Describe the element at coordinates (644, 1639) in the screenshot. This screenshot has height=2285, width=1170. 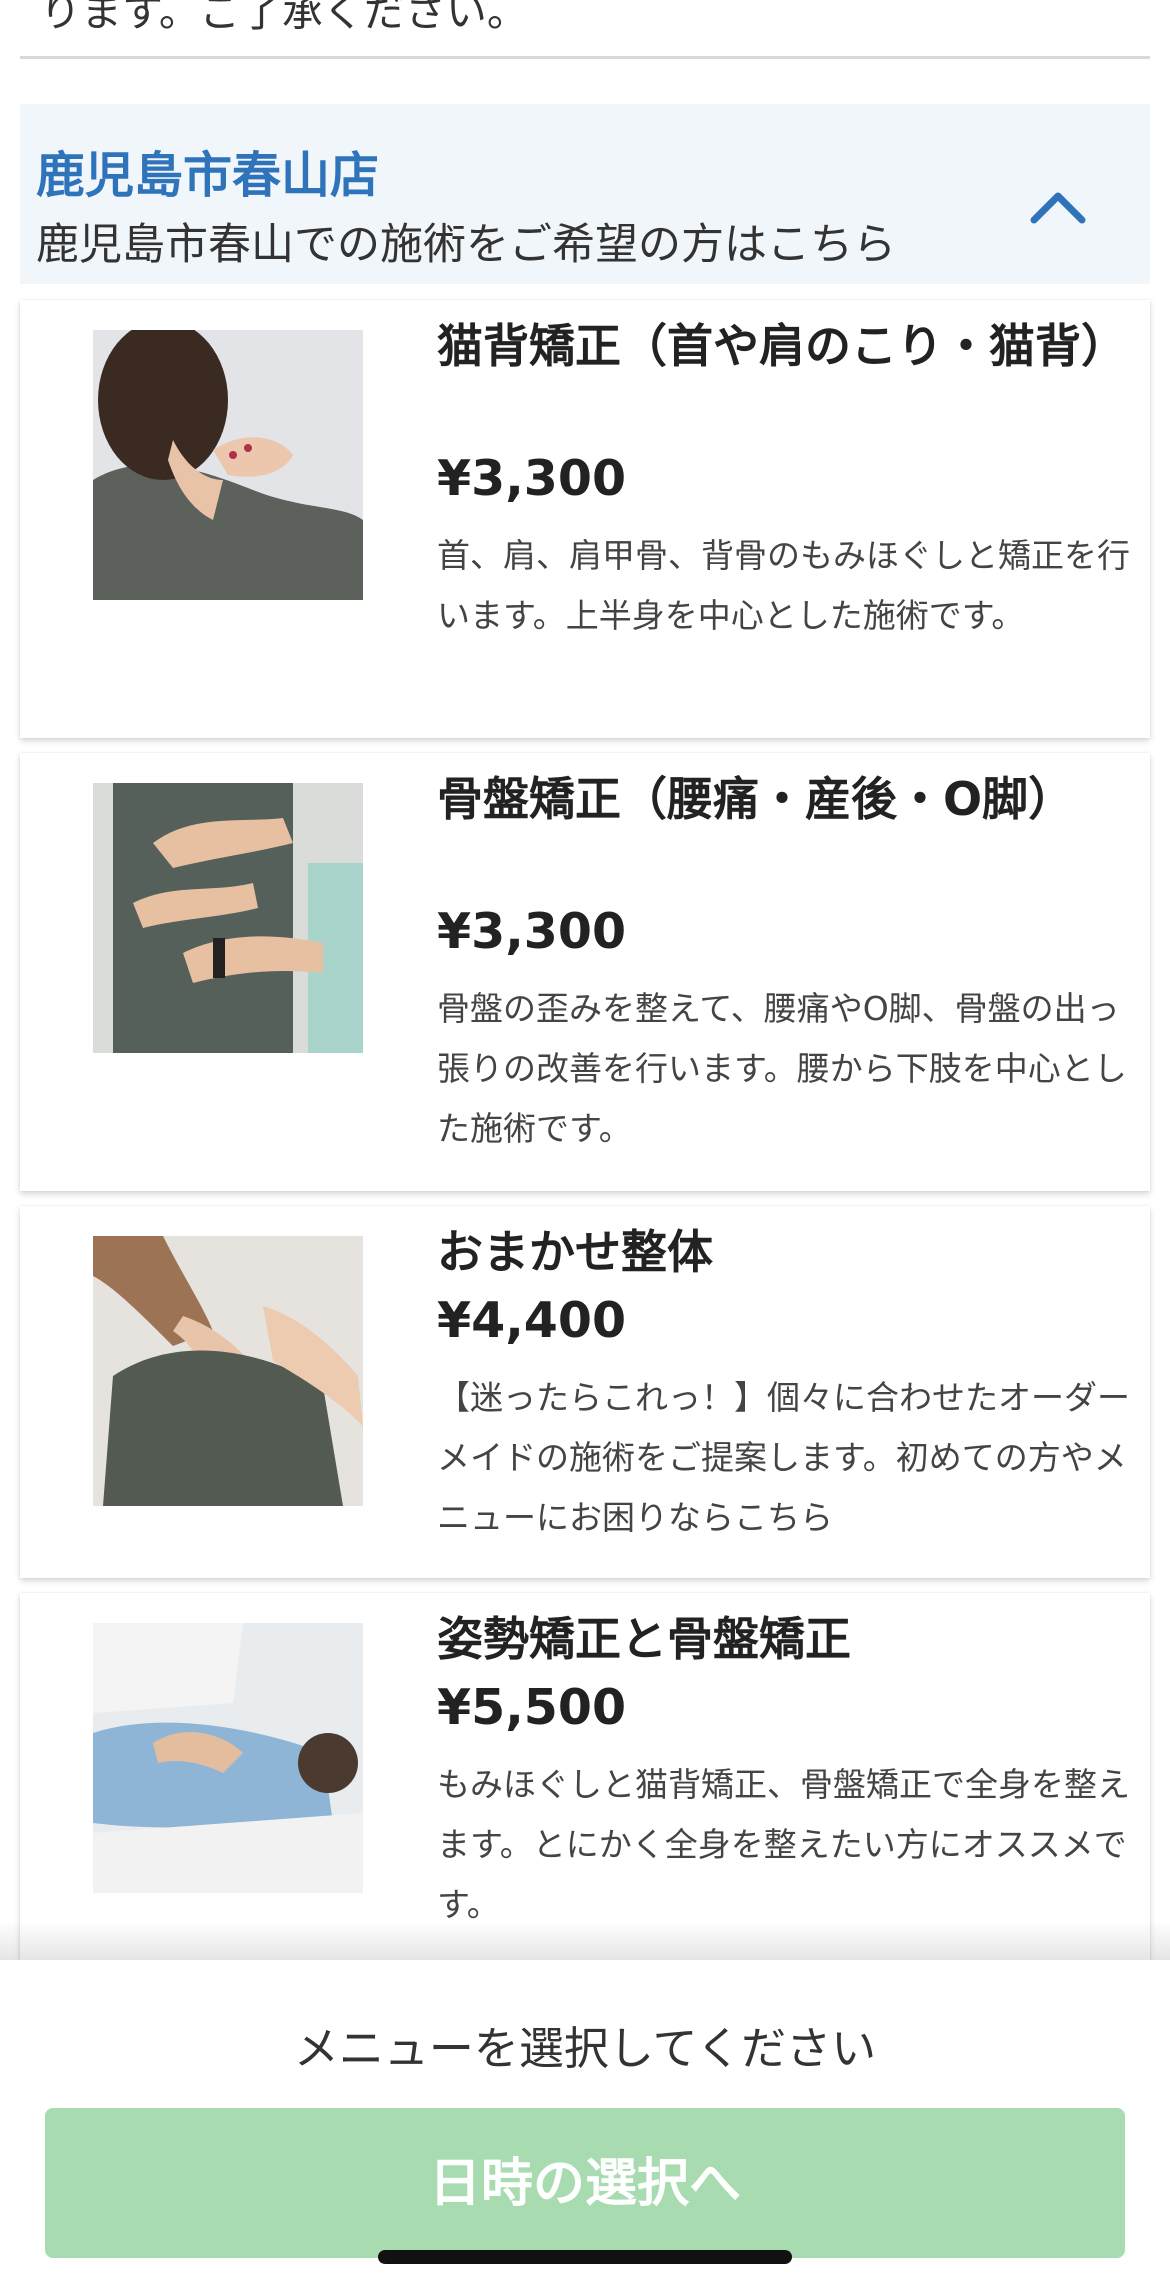
I see `menu-title: 姿勢矯正と骨盤矯正` at that location.